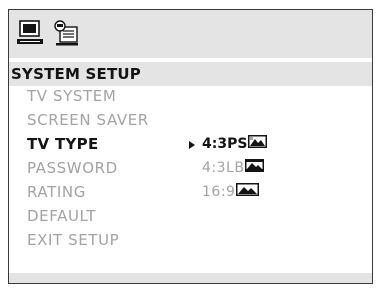 The height and width of the screenshot is (290, 380). I want to click on option-4-3-letterbox: 4:3LB, so click(233, 167).